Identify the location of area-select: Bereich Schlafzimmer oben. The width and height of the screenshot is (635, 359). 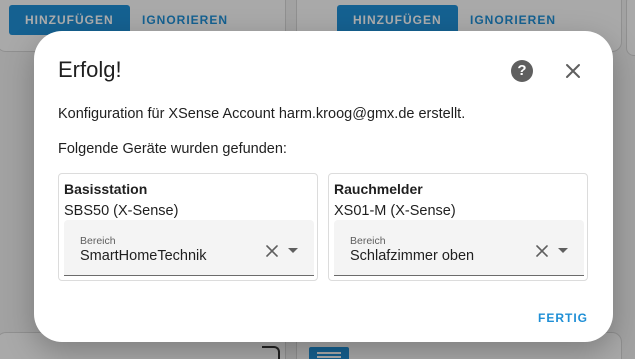
(459, 248).